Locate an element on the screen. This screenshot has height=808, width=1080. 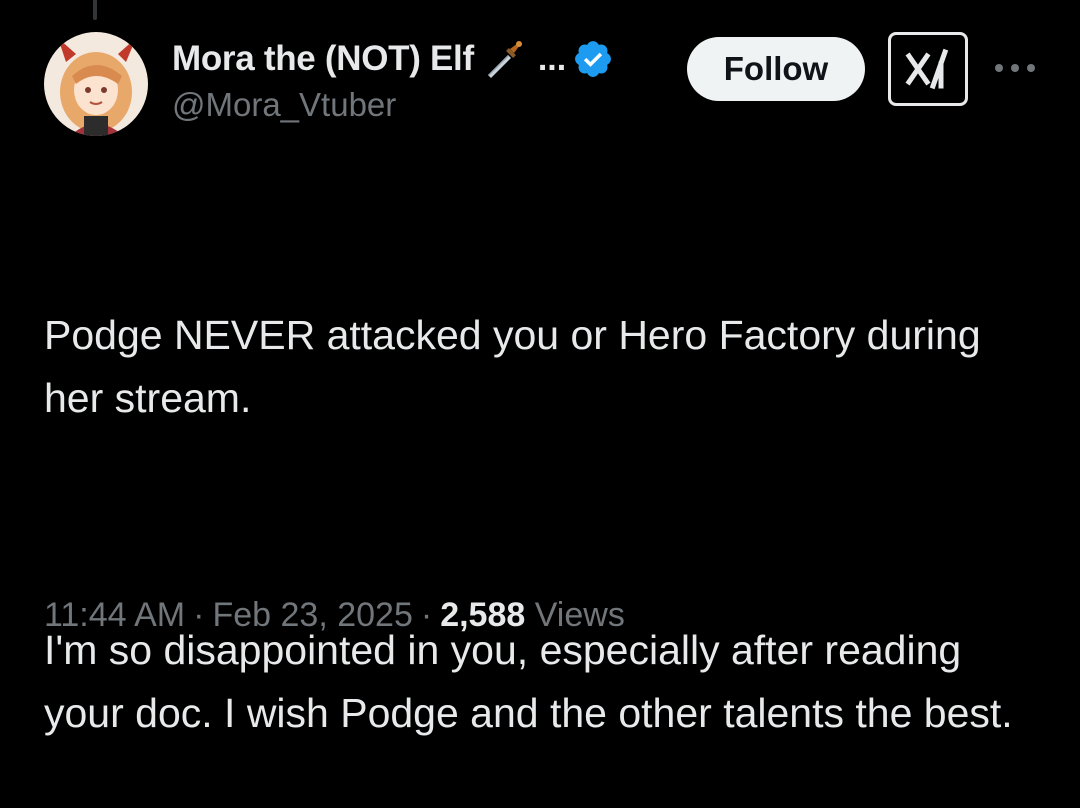
follow-button: Follow is located at coordinates (776, 69).